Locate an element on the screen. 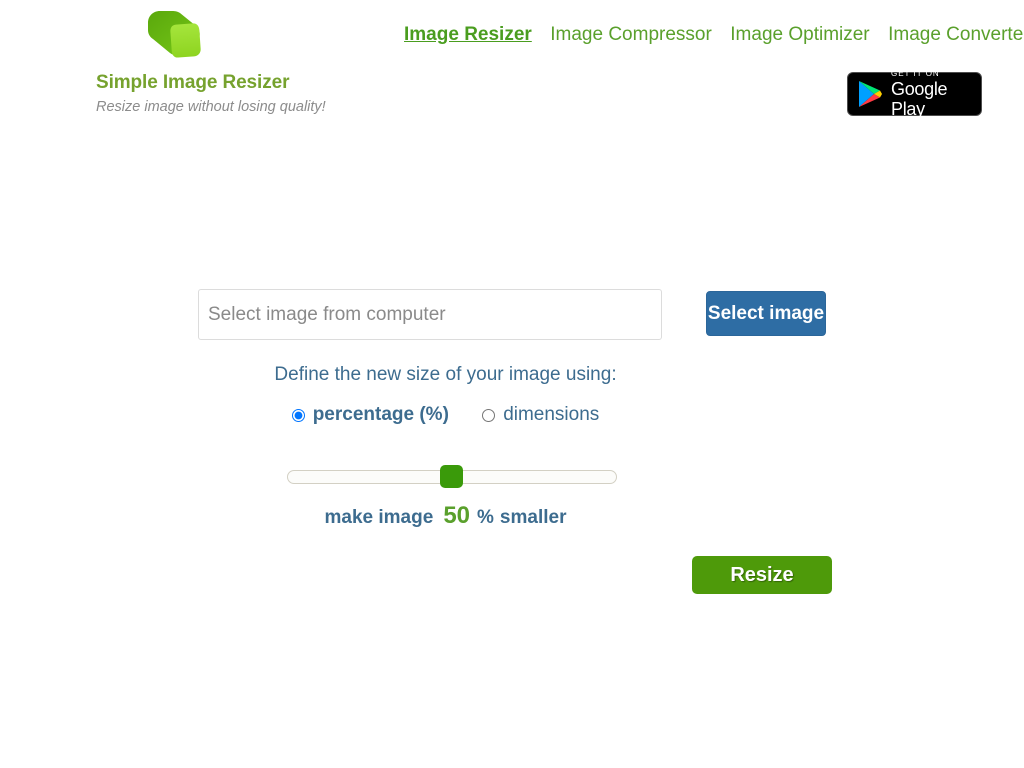 The height and width of the screenshot is (768, 1024). nav-link-image-converter: Image Converter is located at coordinates (956, 34).